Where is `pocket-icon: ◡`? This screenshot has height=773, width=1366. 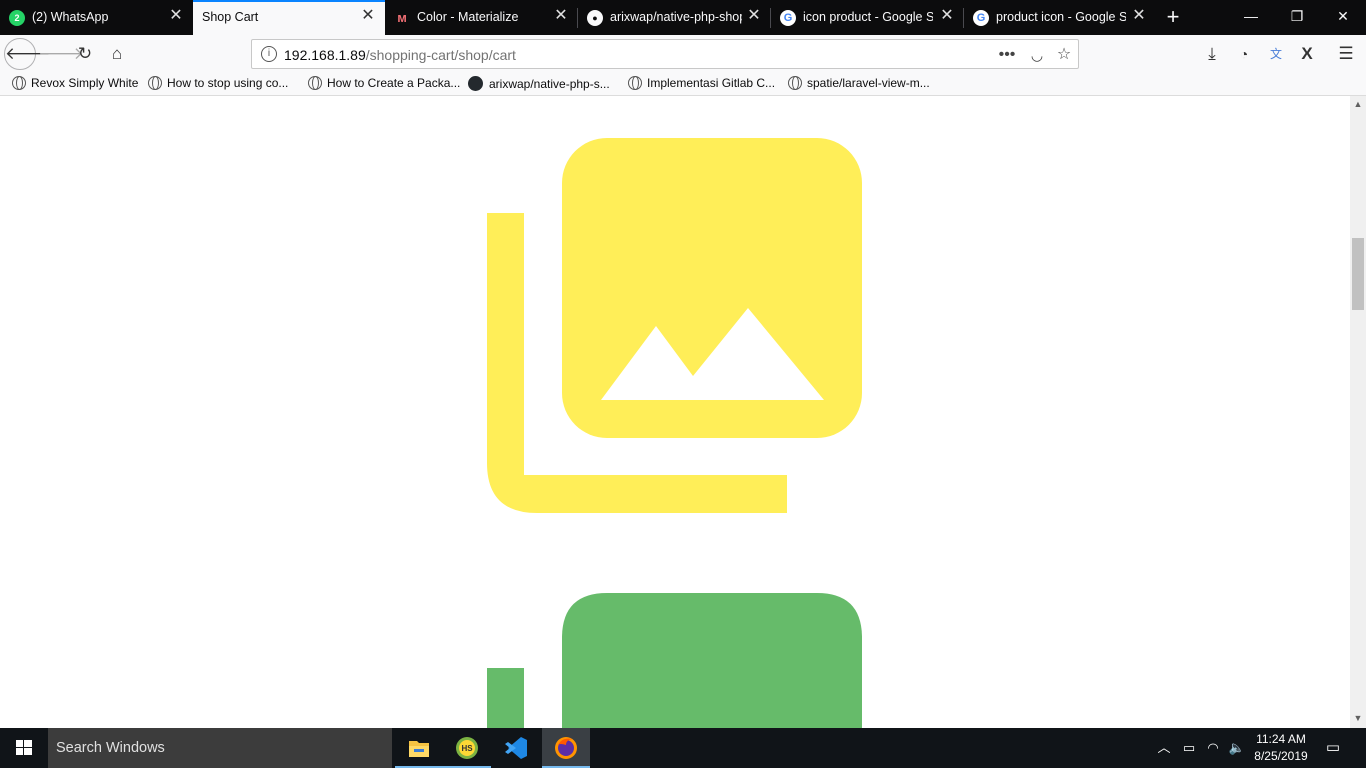
pocket-icon: ◡ is located at coordinates (1037, 55).